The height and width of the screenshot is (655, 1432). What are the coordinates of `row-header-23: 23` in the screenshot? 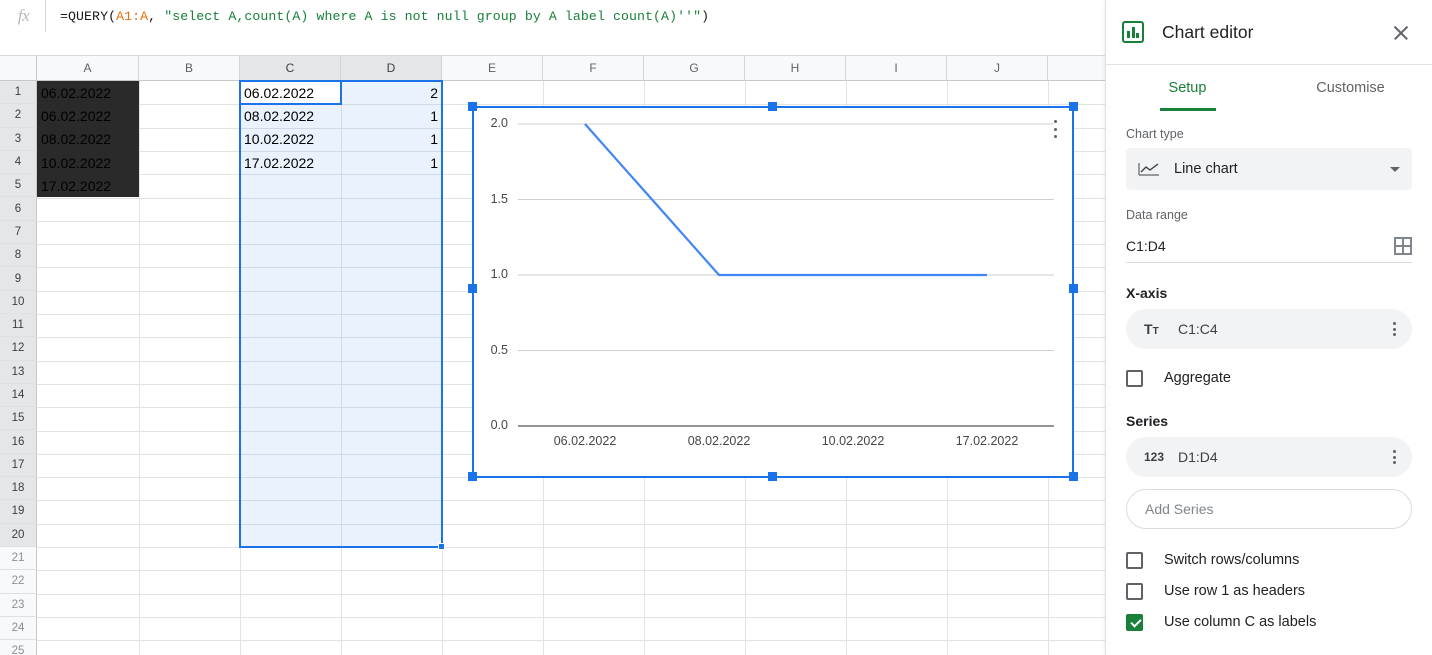 It's located at (18, 605).